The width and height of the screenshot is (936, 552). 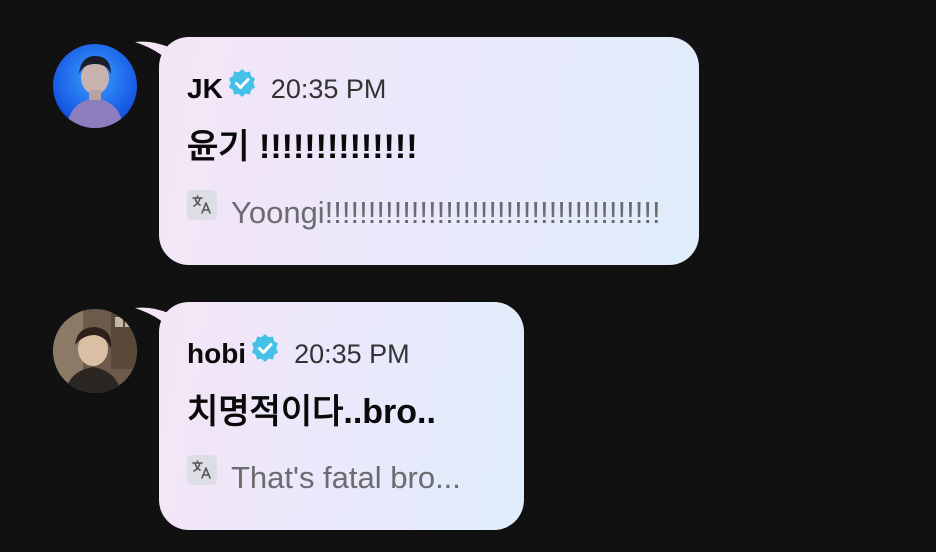 I want to click on message-header: JK 20:35 PM, so click(x=287, y=87).